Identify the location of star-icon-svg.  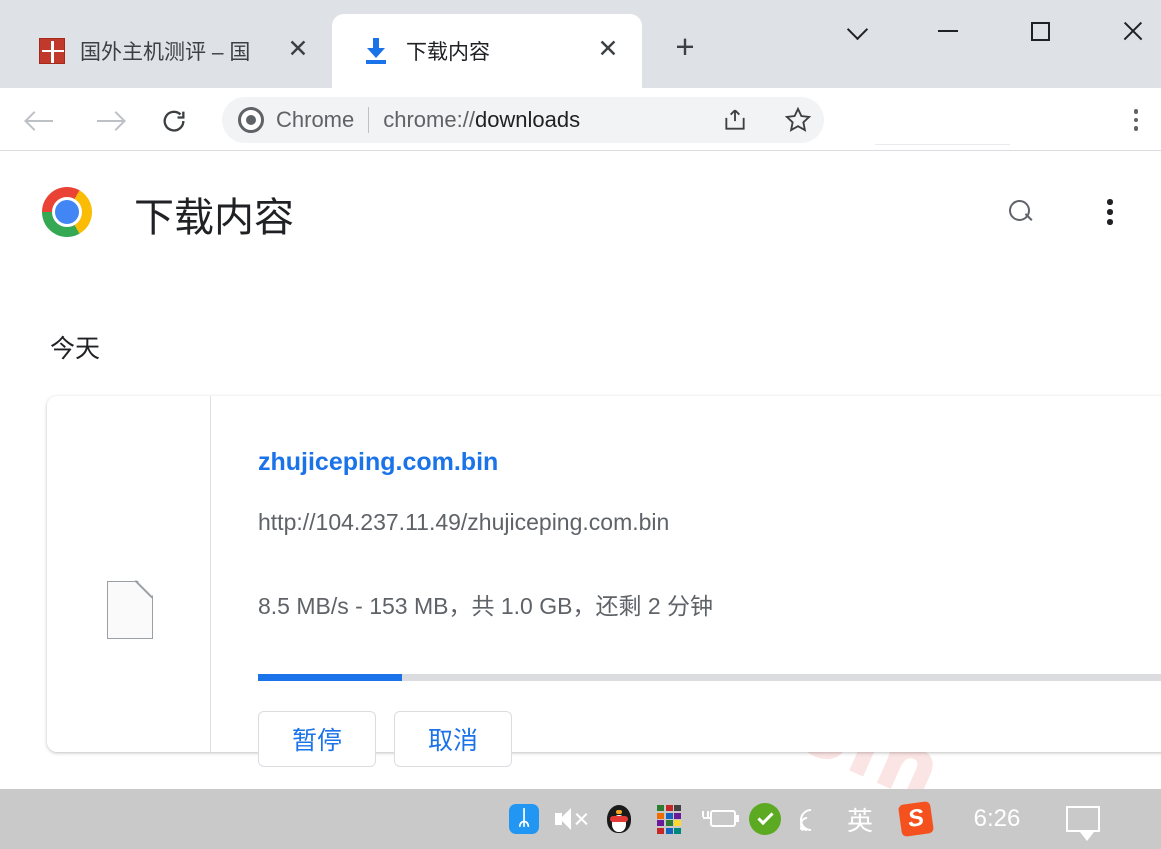
(798, 119).